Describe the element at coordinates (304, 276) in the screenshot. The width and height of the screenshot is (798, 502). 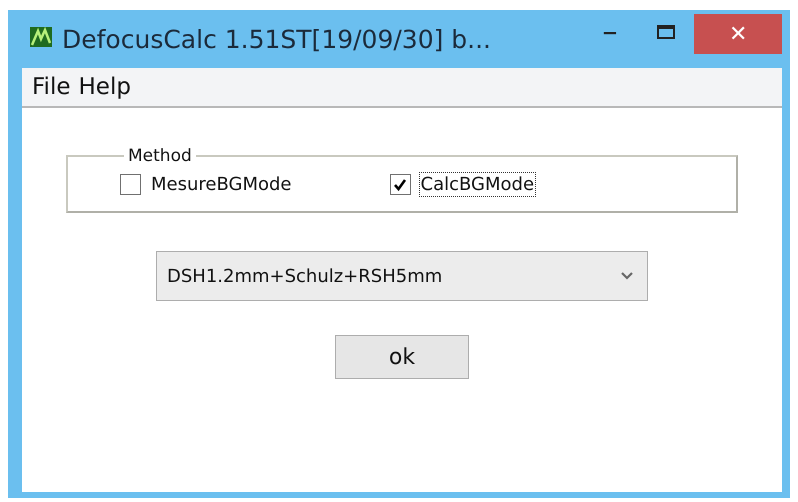
I see `dropdown-value: DSH1.2mm+Schulz+RSH5mm` at that location.